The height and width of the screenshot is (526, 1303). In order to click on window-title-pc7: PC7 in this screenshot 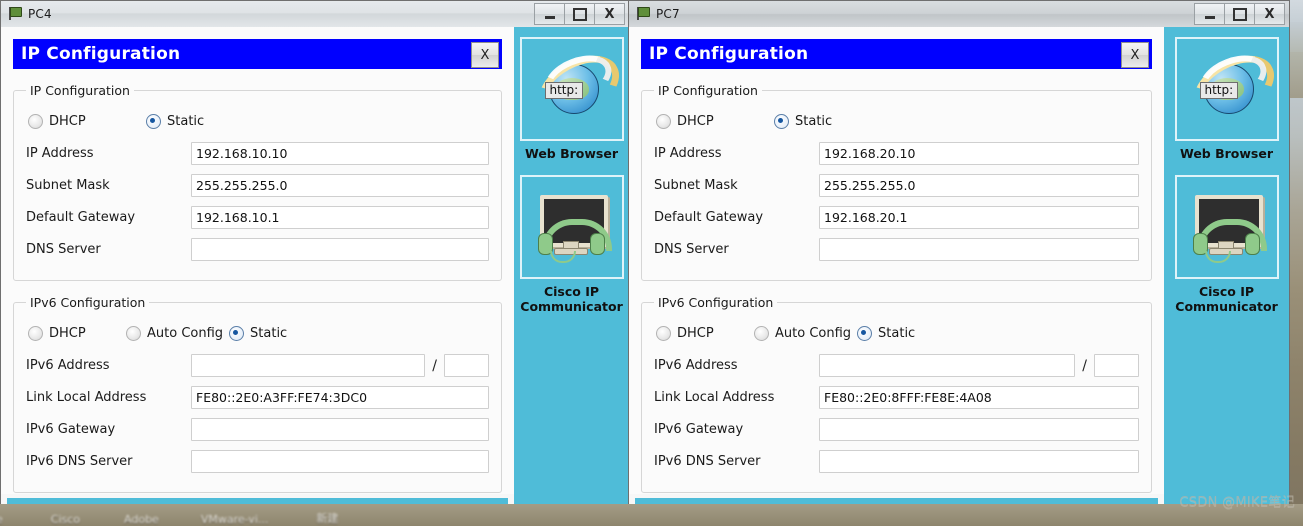, I will do `click(668, 14)`.